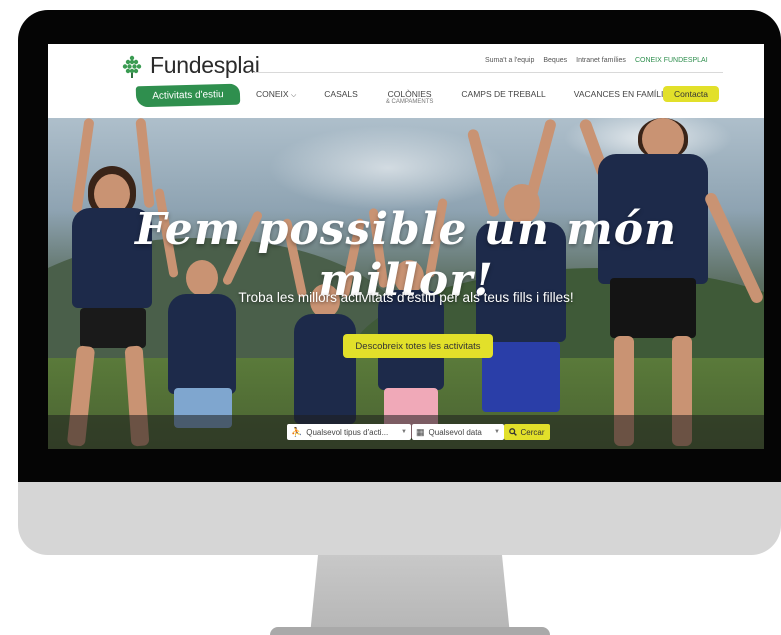 The image size is (781, 635). I want to click on monitor-stand, so click(410, 595).